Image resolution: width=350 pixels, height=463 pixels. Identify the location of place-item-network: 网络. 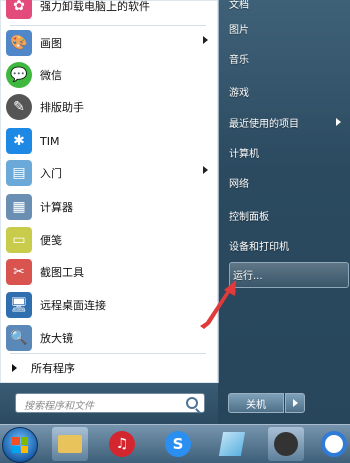
(288, 182).